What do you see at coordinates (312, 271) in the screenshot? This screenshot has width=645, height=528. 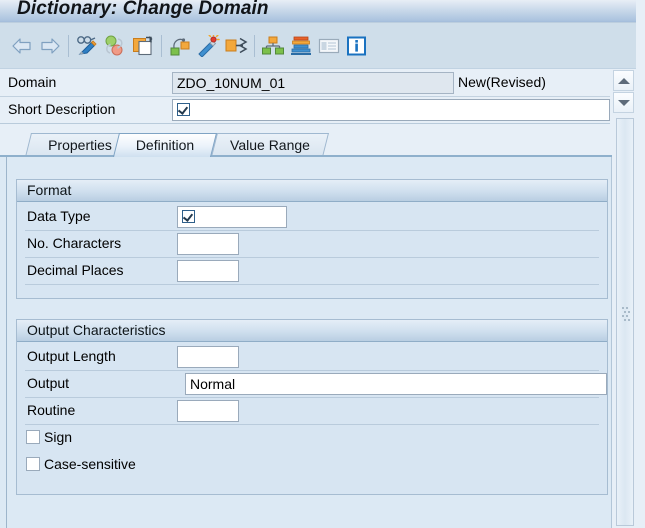 I see `decimal-places-row: Decimal Places` at bounding box center [312, 271].